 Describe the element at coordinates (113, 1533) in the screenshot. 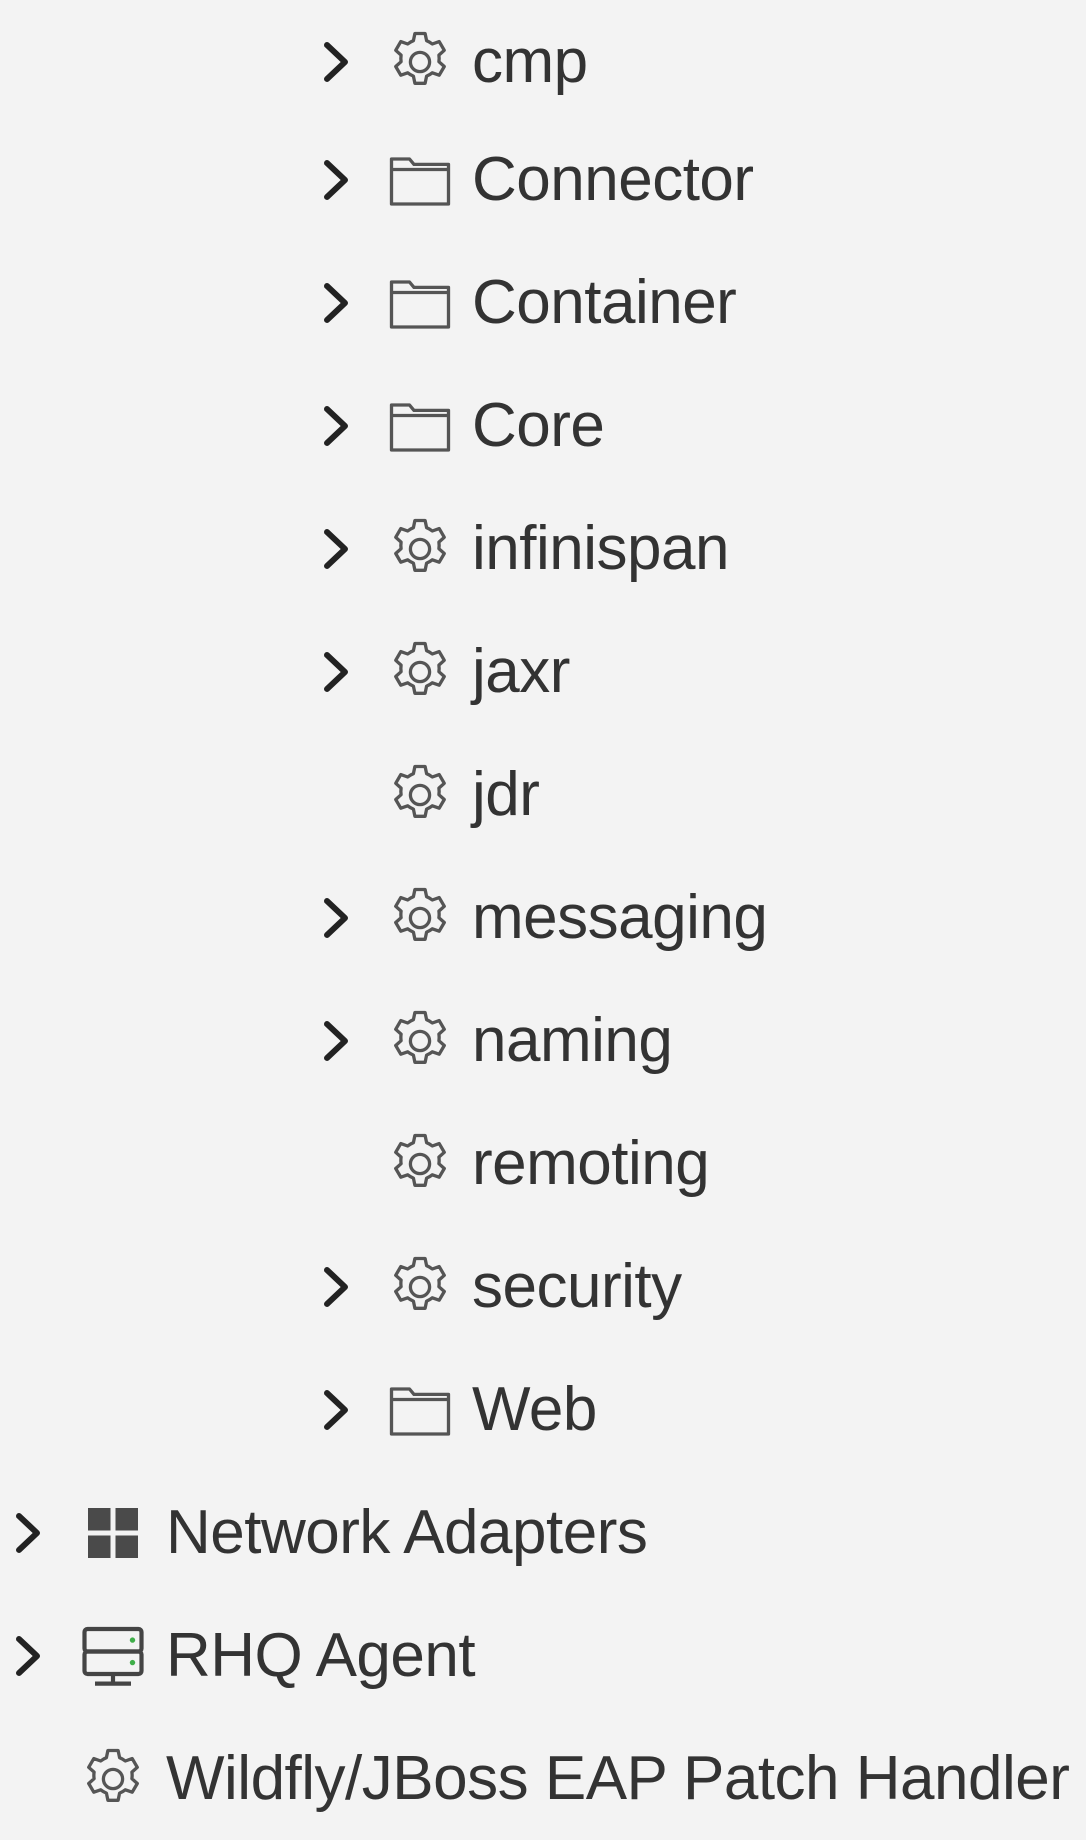

I see `grid-icon` at that location.